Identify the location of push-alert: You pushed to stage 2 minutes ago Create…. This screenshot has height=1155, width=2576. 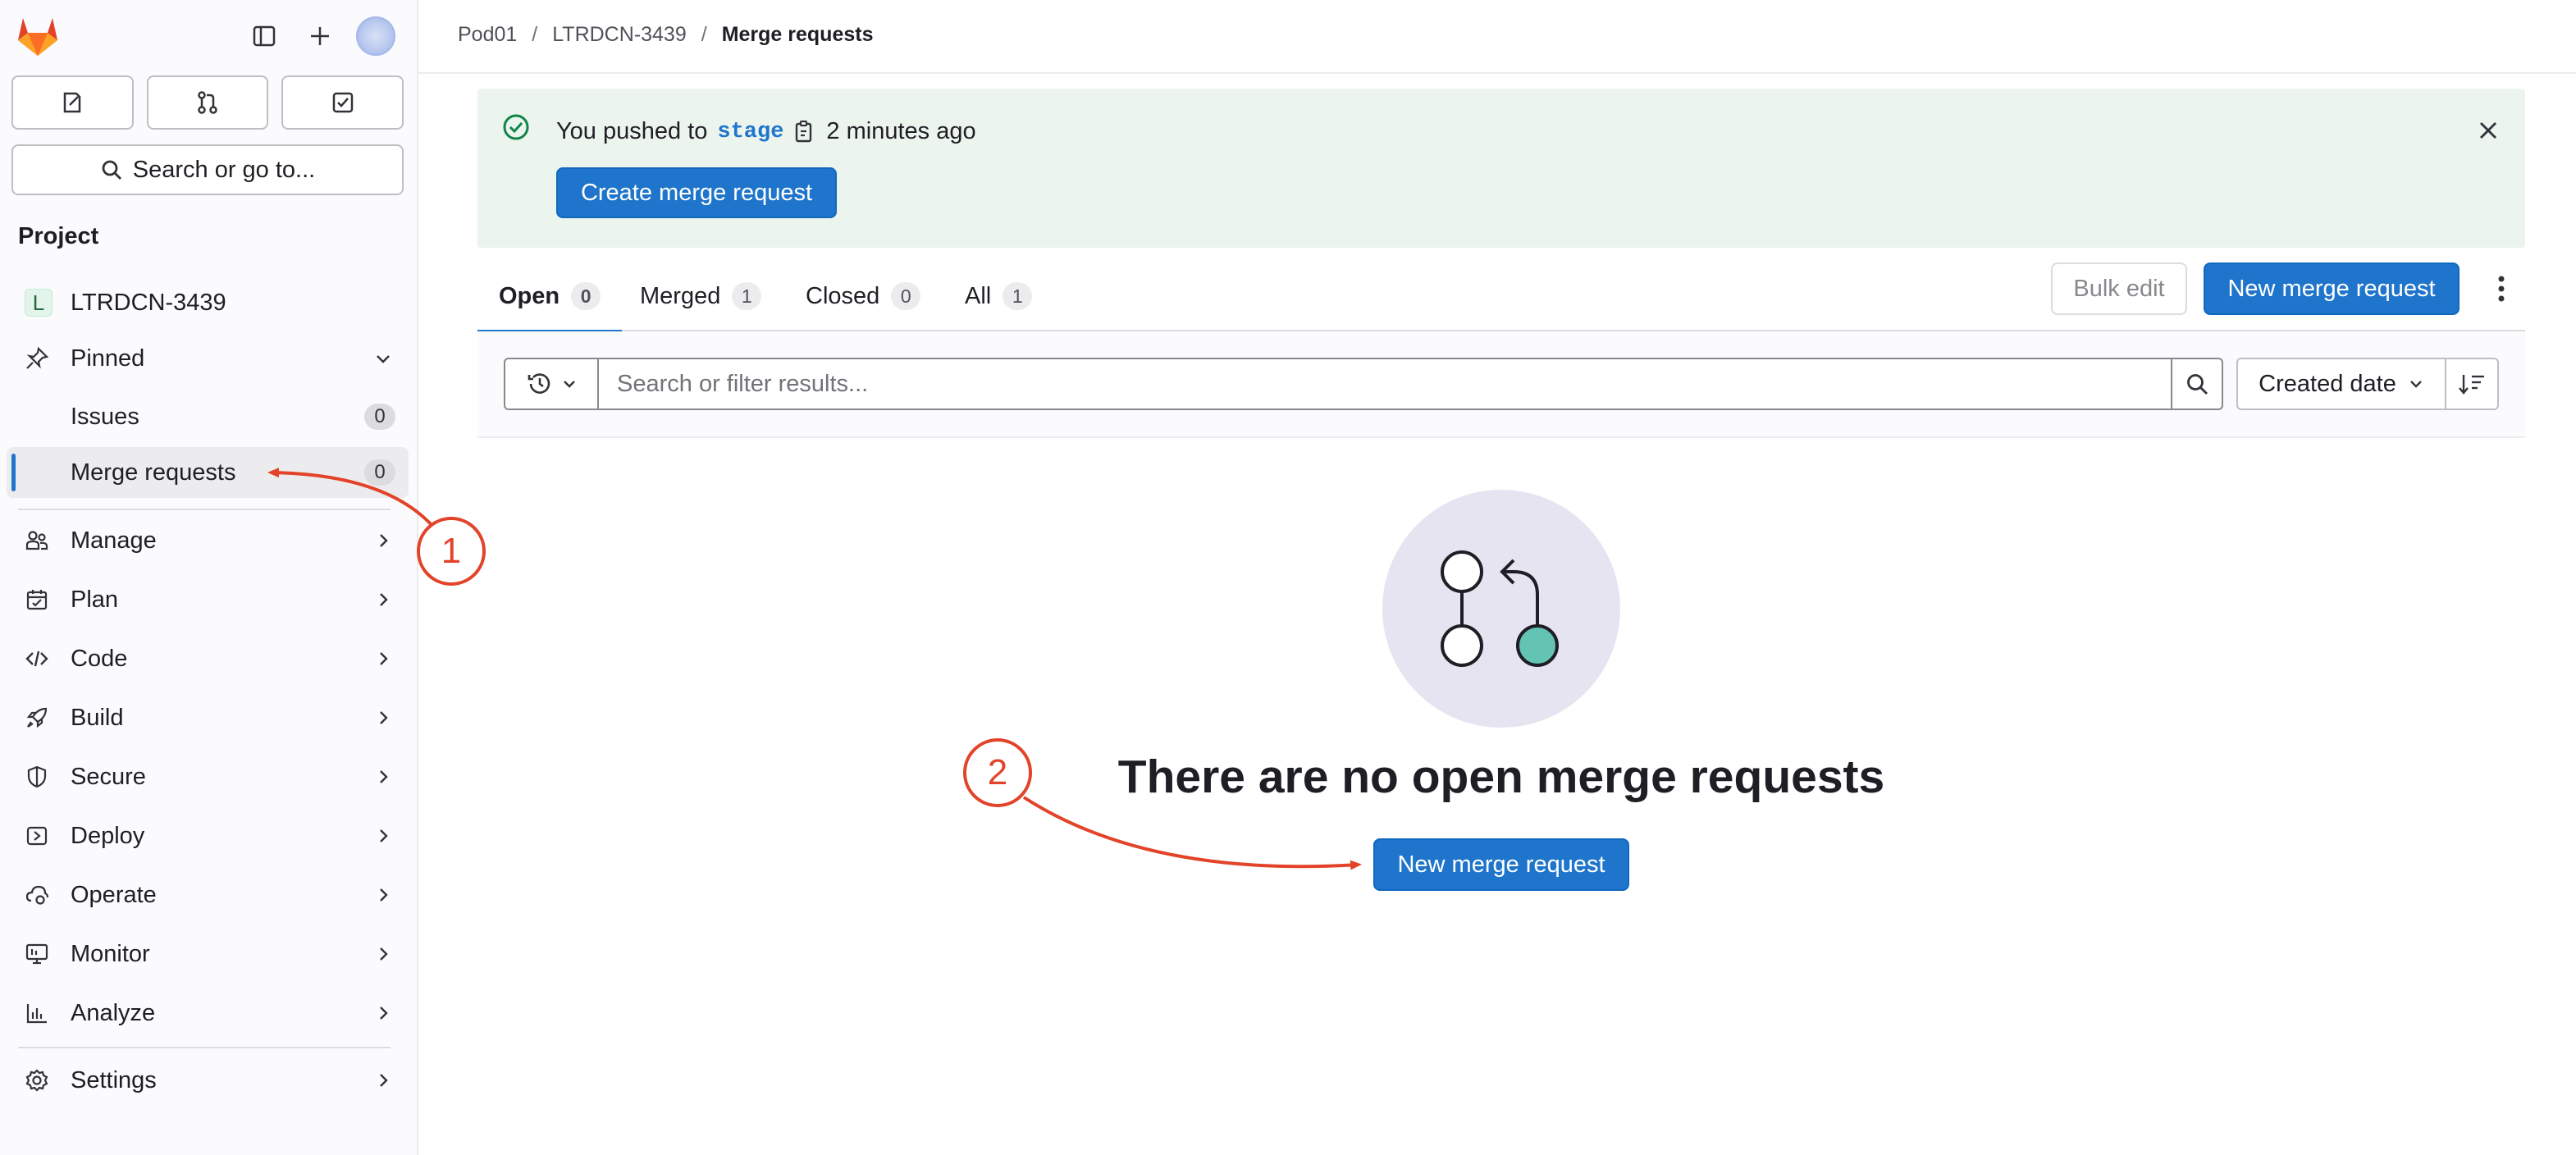
(1501, 168).